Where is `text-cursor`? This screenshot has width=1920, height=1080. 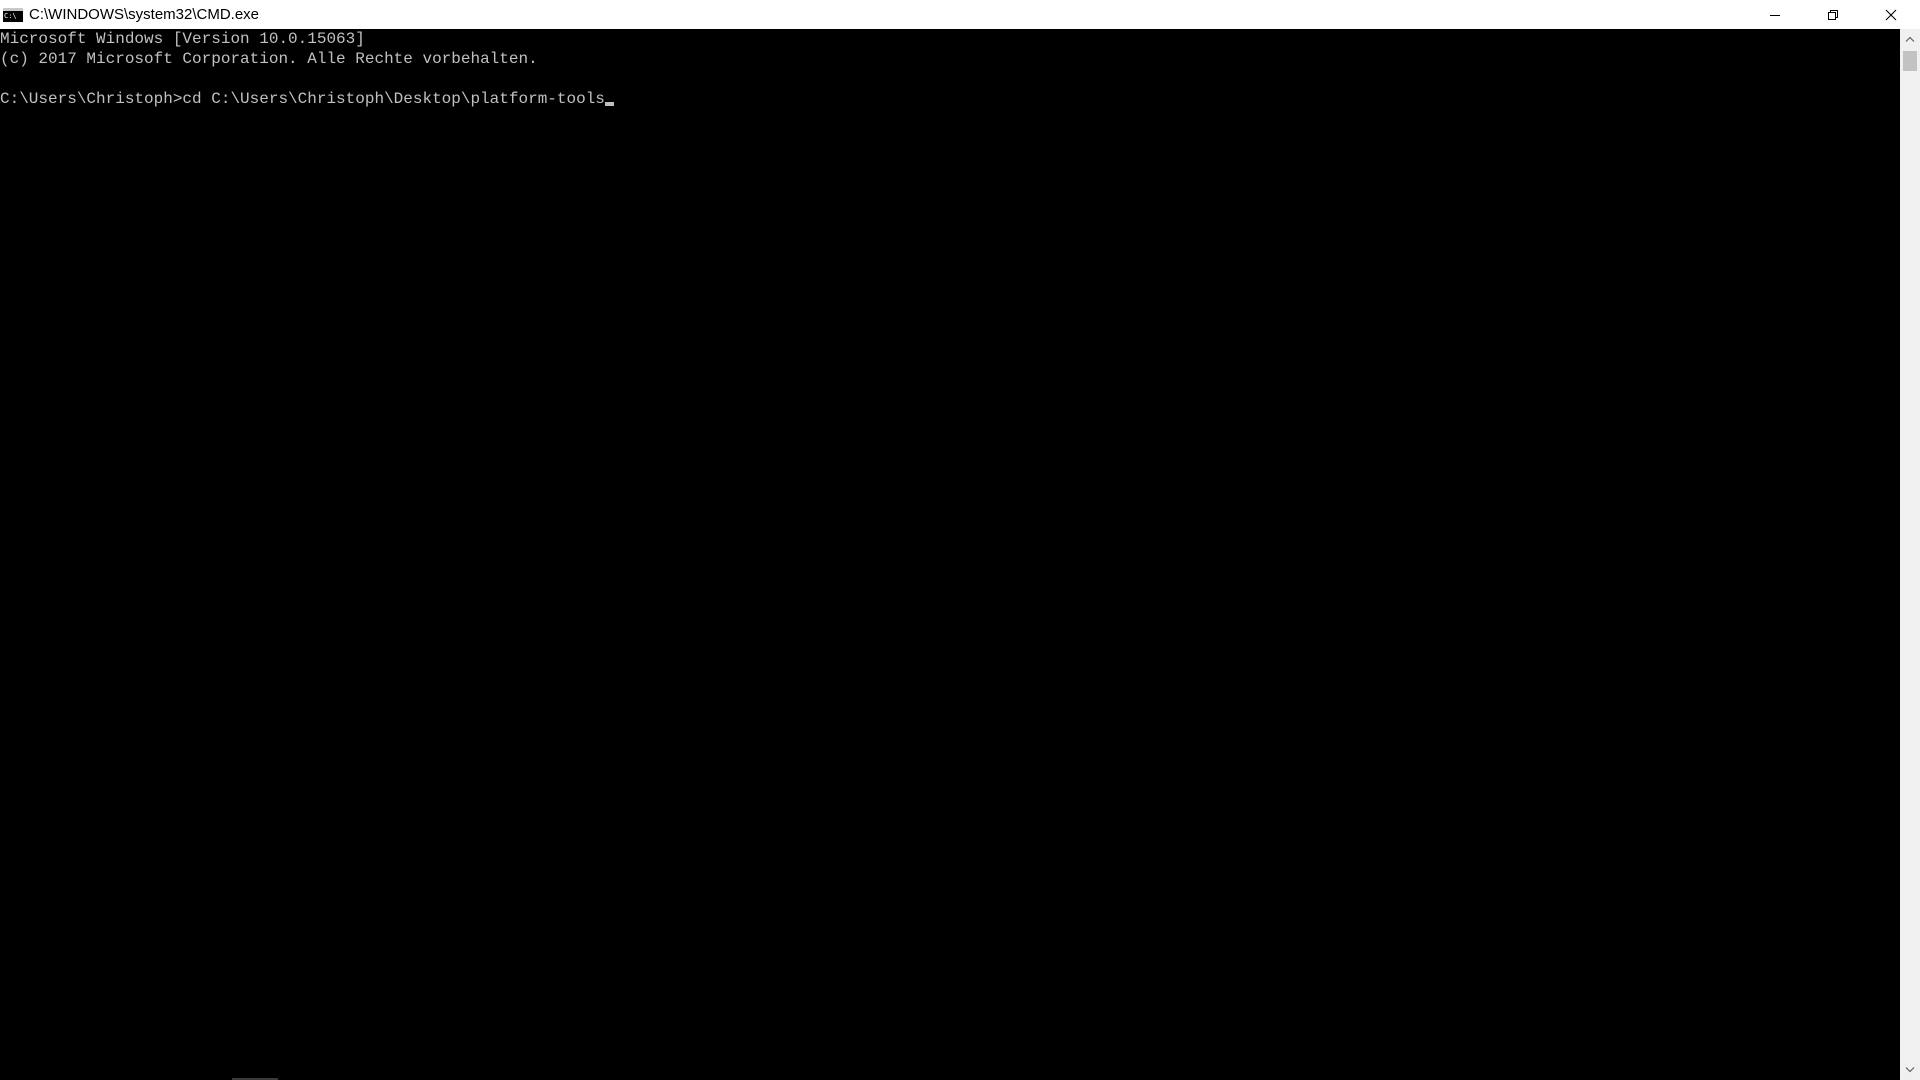 text-cursor is located at coordinates (609, 104).